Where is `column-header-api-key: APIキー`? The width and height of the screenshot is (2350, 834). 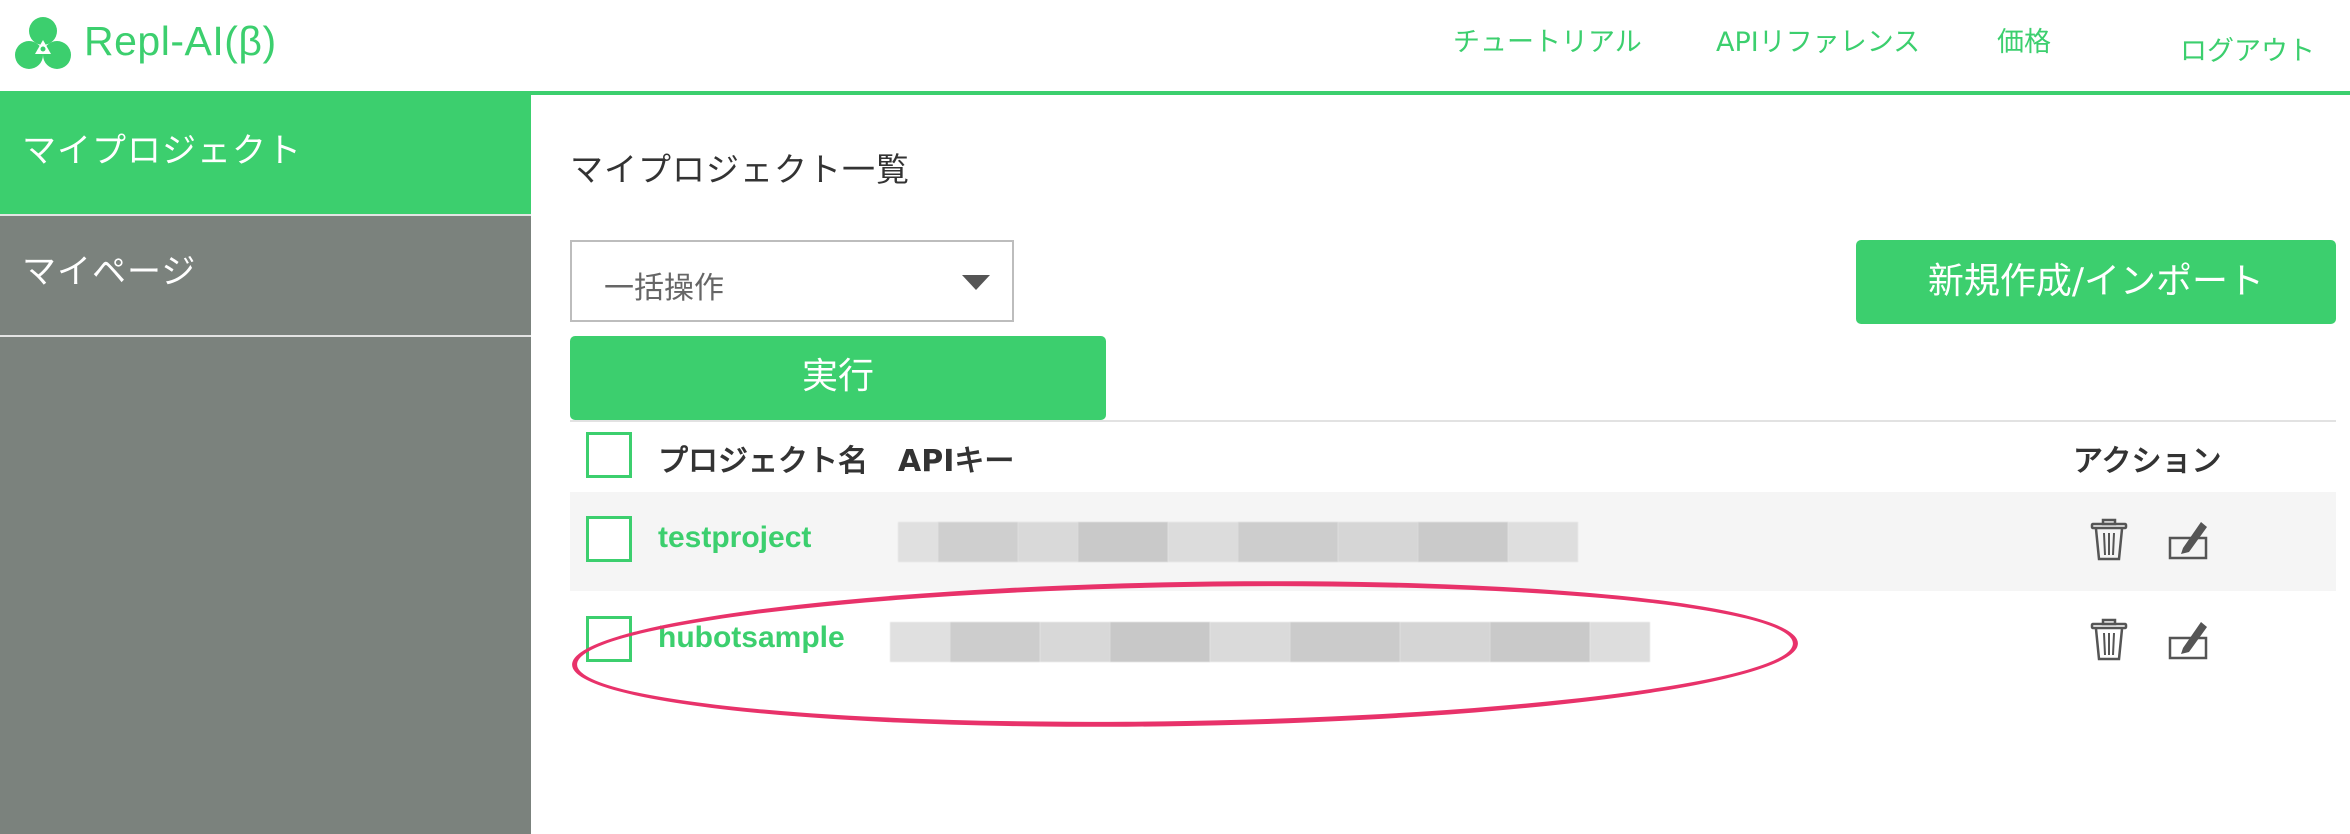
column-header-api-key: APIキー is located at coordinates (956, 461).